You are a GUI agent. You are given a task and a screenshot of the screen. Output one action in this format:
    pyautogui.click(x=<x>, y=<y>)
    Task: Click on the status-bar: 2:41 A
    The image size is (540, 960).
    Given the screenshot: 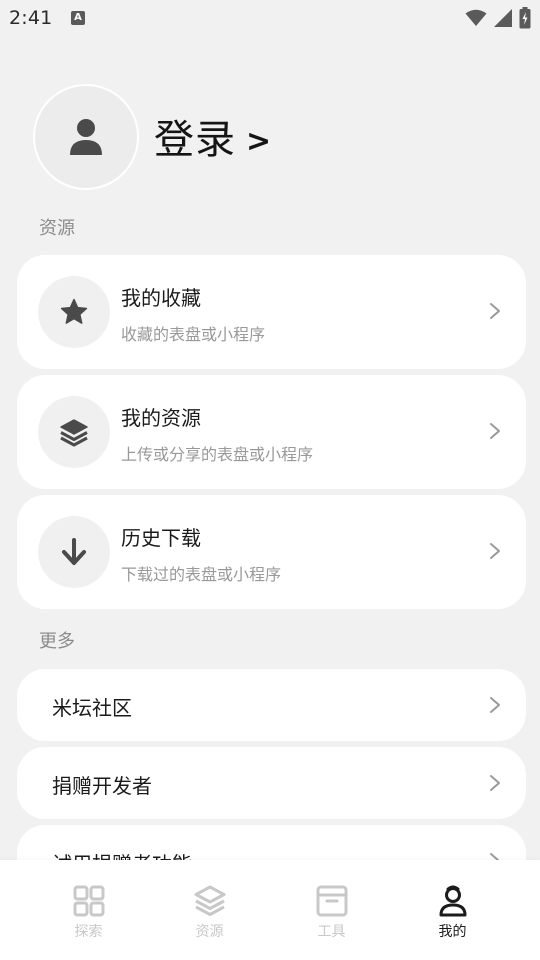 What is the action you would take?
    pyautogui.click(x=270, y=18)
    